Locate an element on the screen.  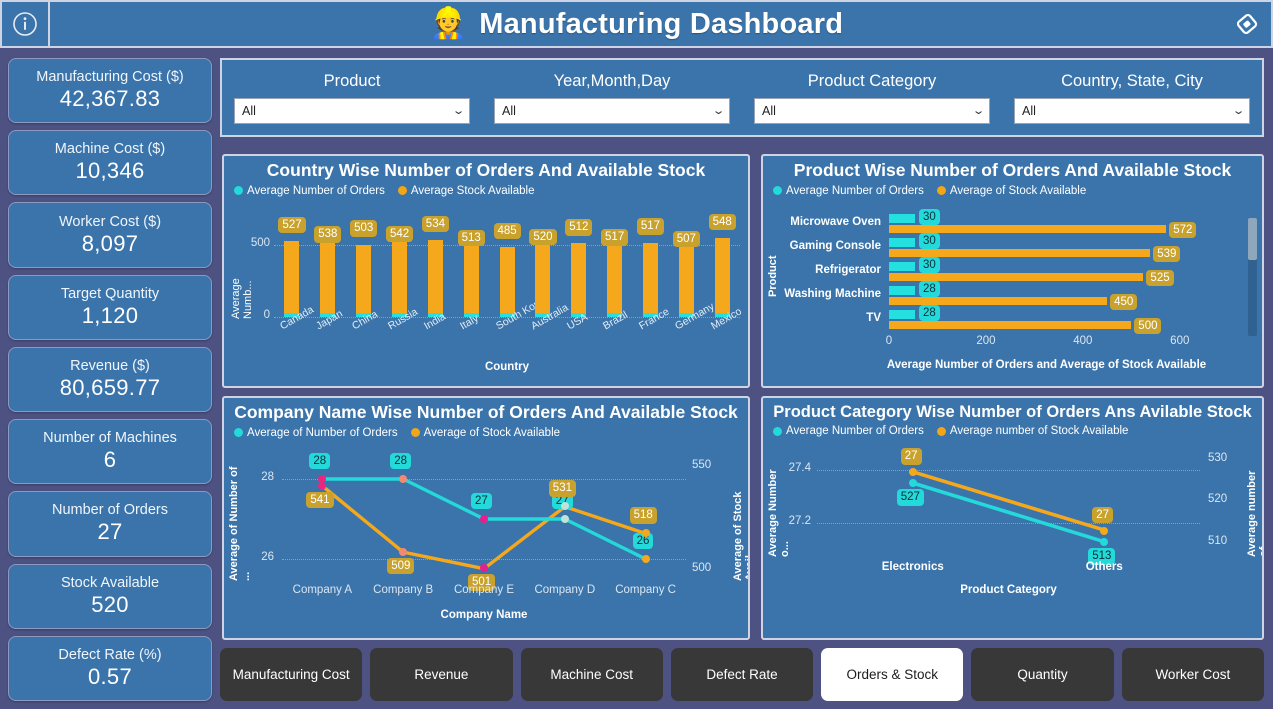
filter-label: Country, State, City is located at coordinates (1132, 80).